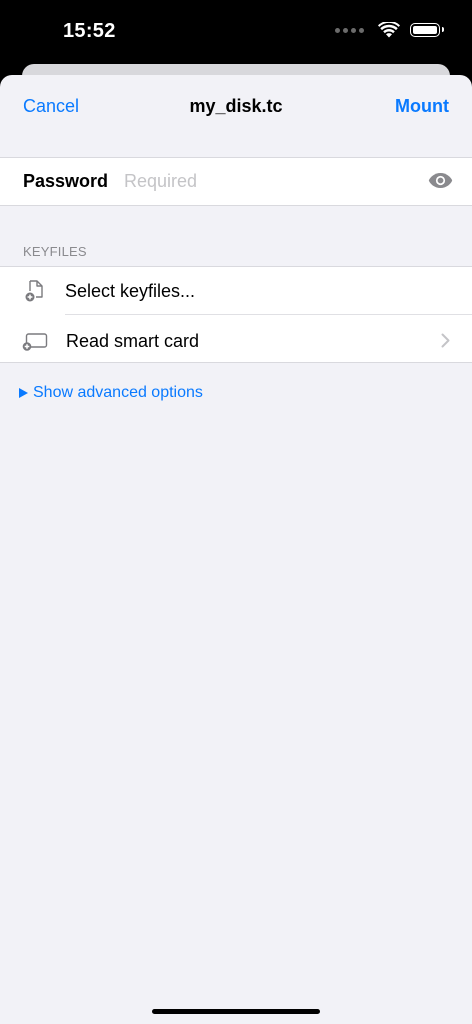  I want to click on status-icons, so click(389, 30).